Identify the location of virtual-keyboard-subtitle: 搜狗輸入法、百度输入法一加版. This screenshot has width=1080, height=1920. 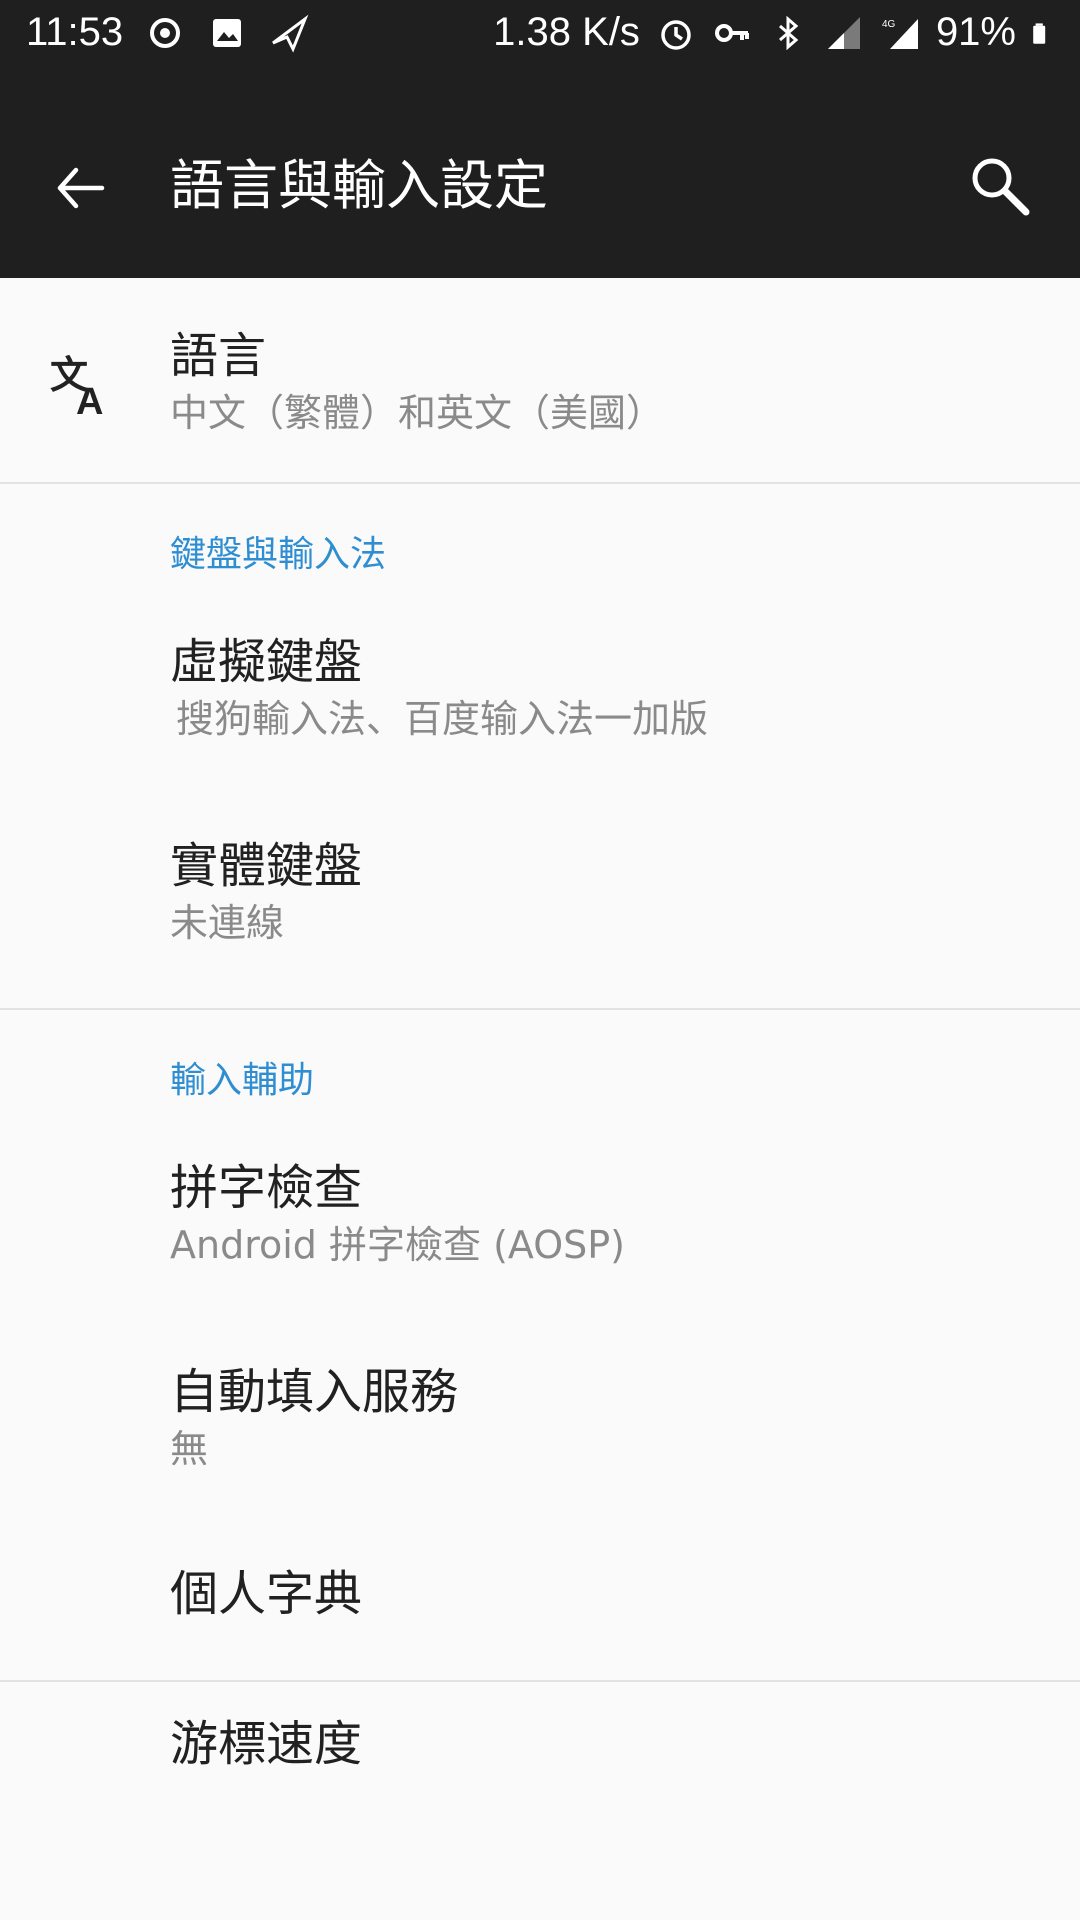
(442, 719).